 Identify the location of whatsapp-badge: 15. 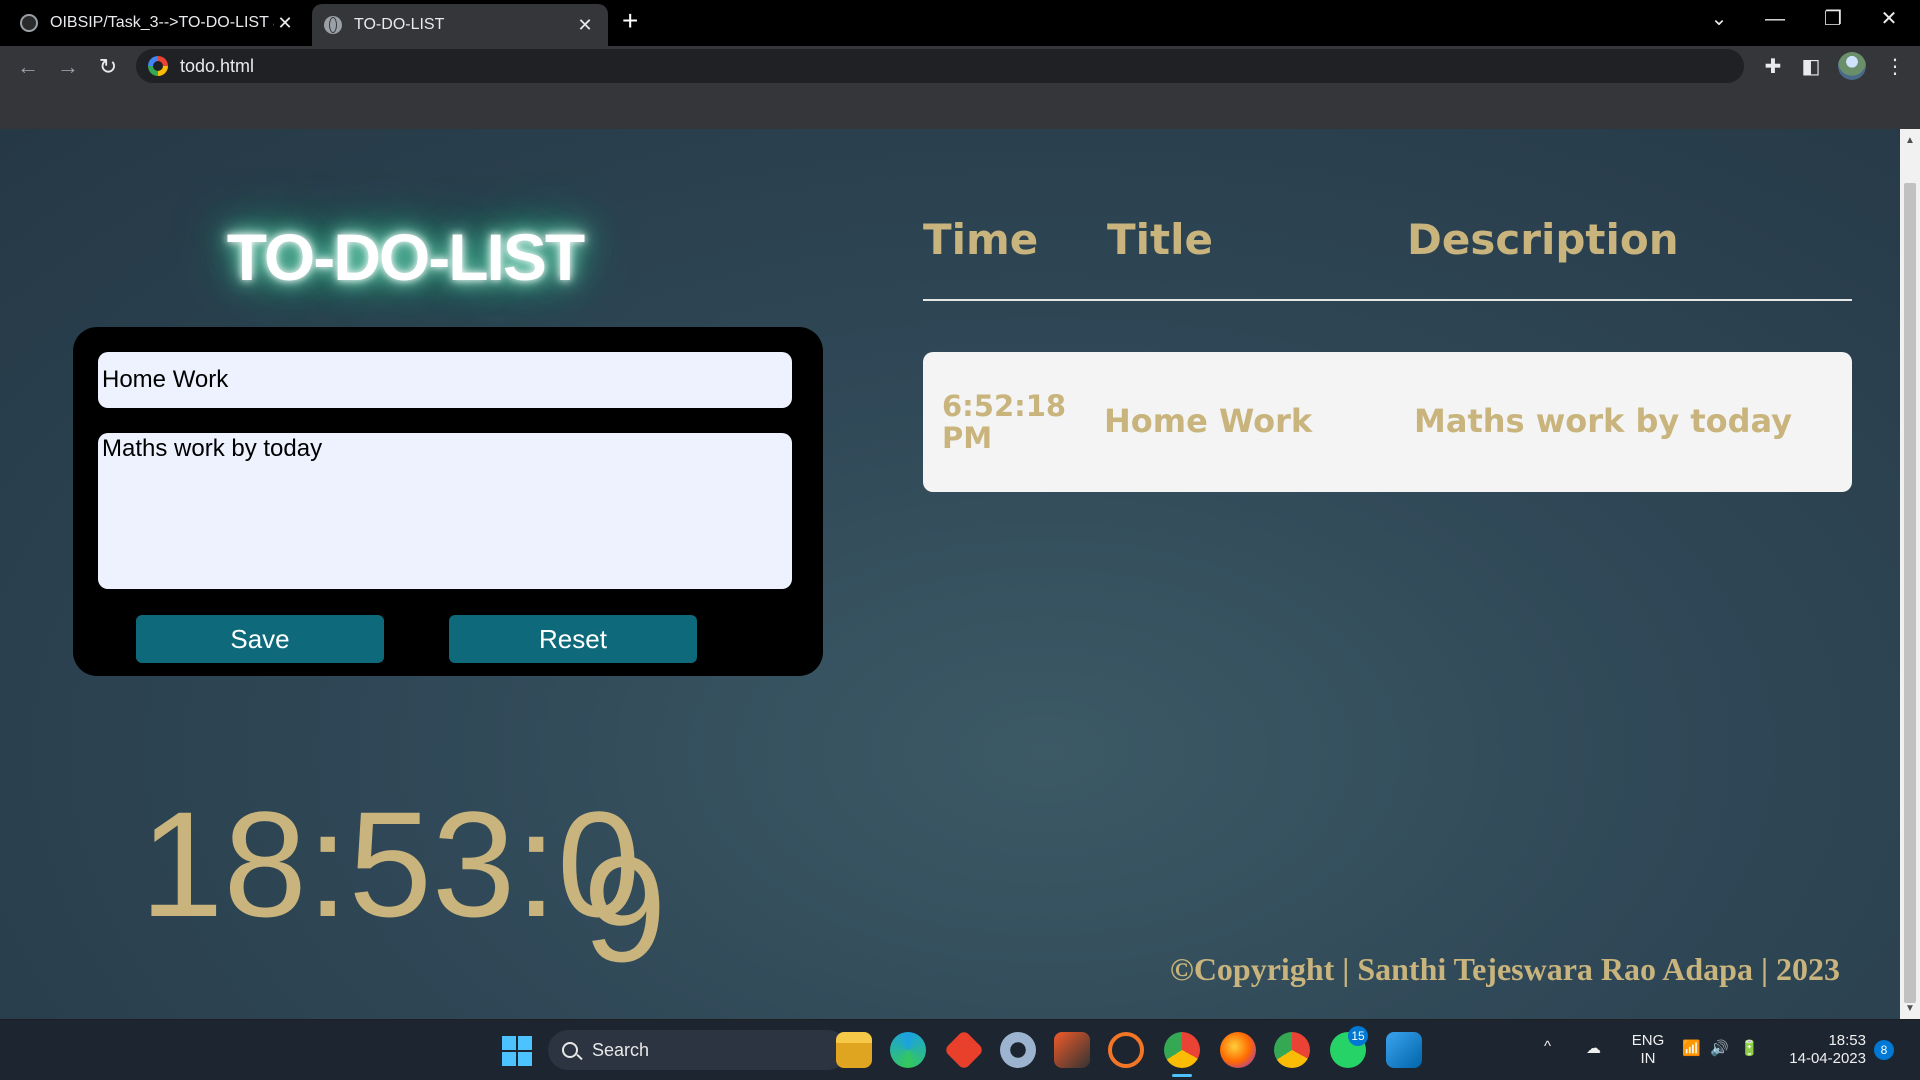
(1358, 1036).